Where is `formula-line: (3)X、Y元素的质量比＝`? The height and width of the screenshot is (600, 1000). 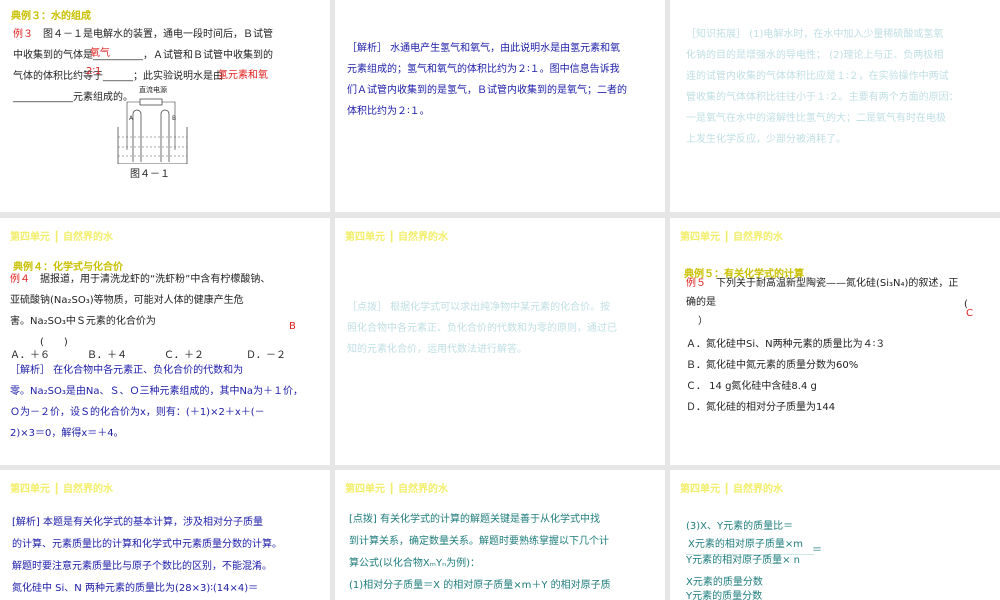 formula-line: (3)X、Y元素的质量比＝ is located at coordinates (740, 526).